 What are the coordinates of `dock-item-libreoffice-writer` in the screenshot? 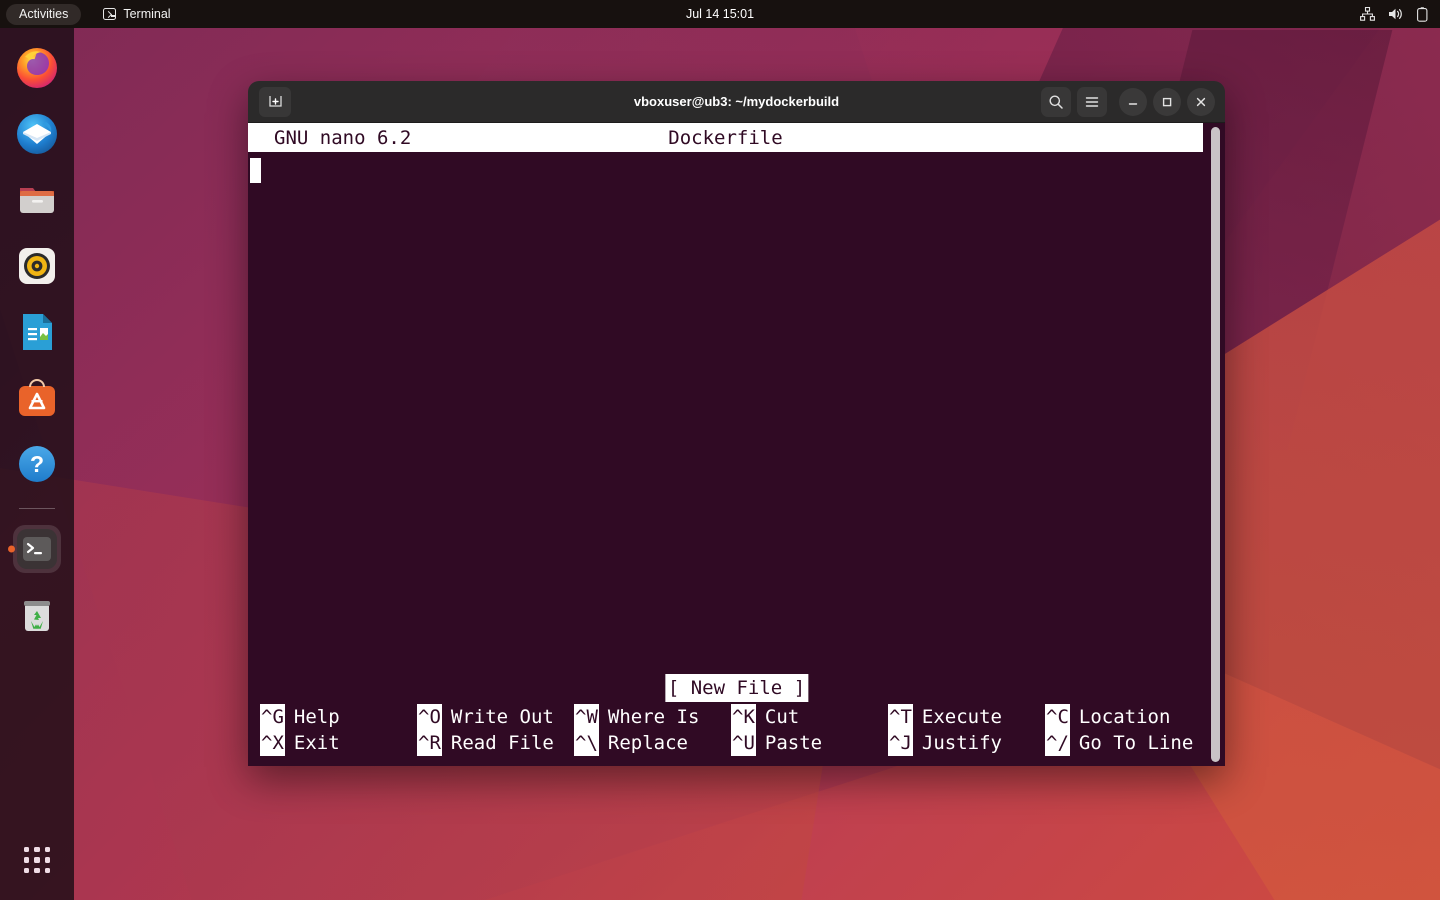 It's located at (37, 332).